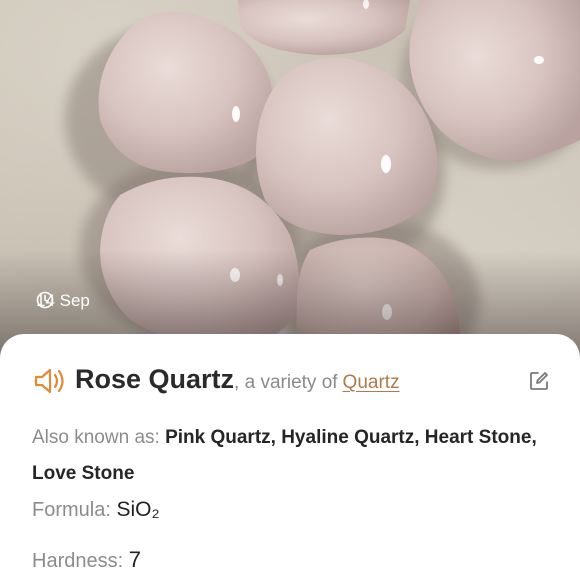  I want to click on edit-icon, so click(539, 381).